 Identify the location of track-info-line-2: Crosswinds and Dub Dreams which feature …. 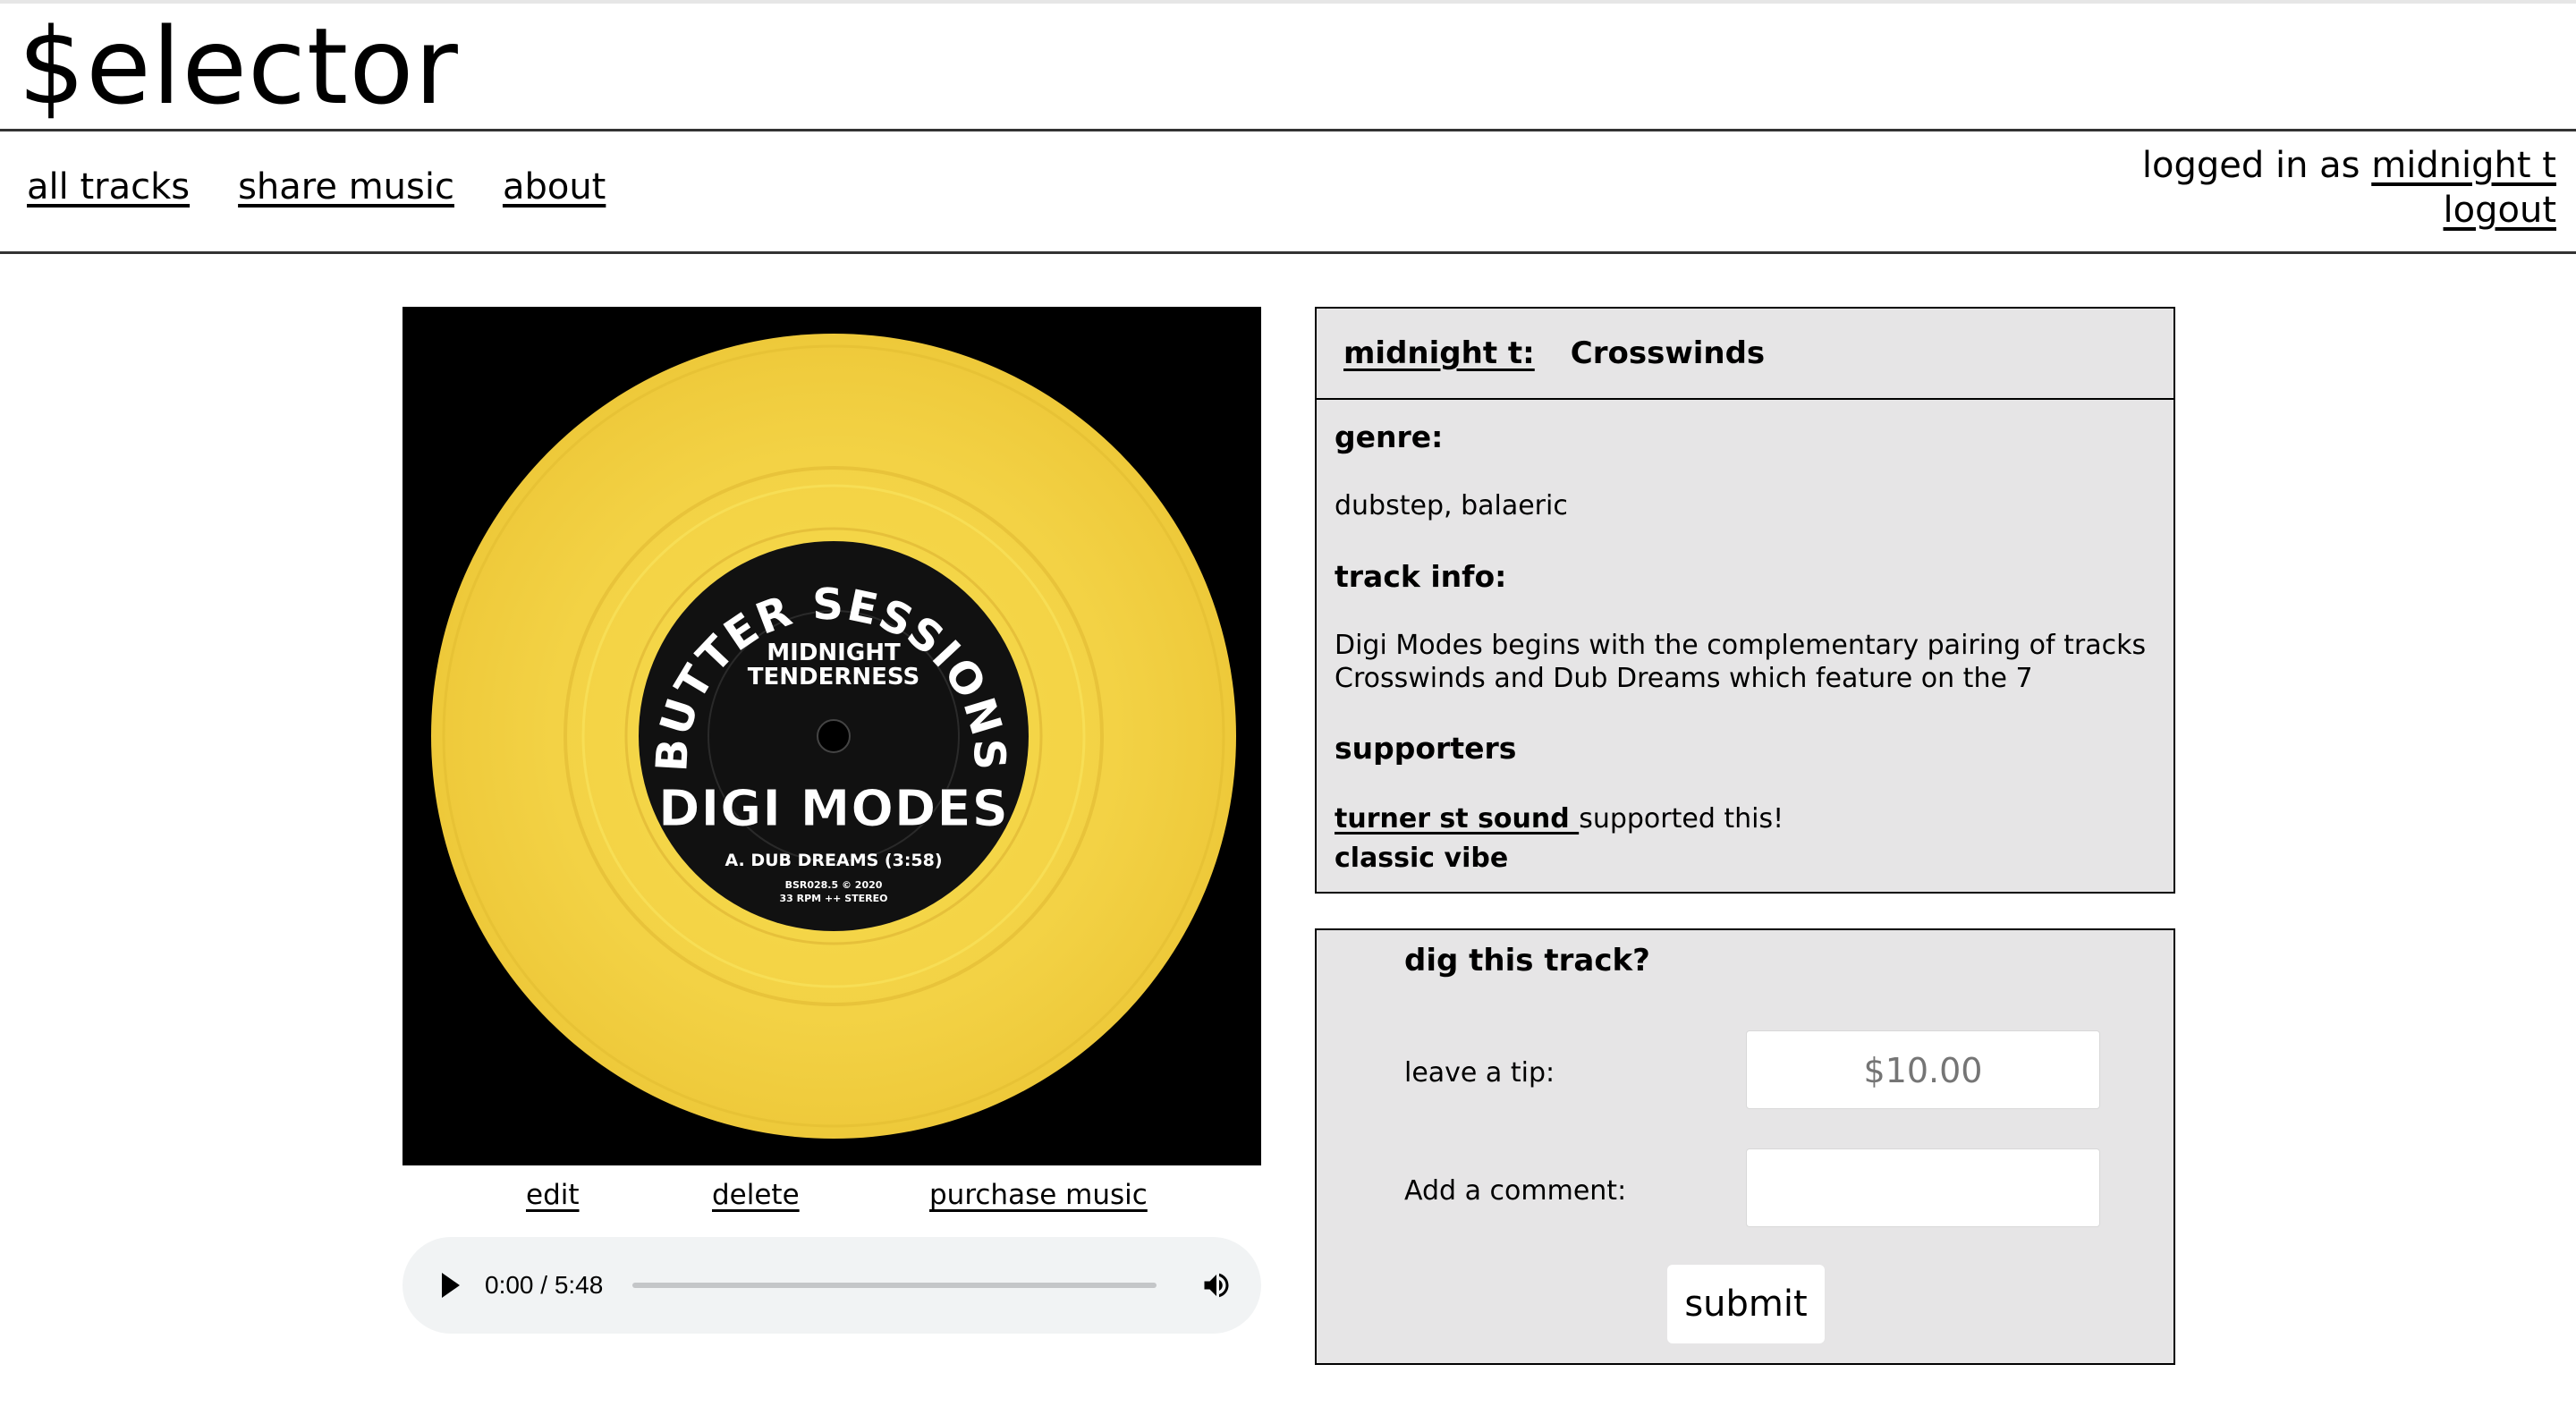
(1684, 679).